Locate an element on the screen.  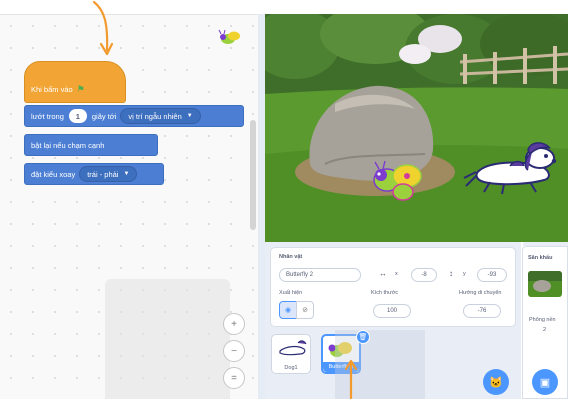
backdrop-thumbnail is located at coordinates (545, 284).